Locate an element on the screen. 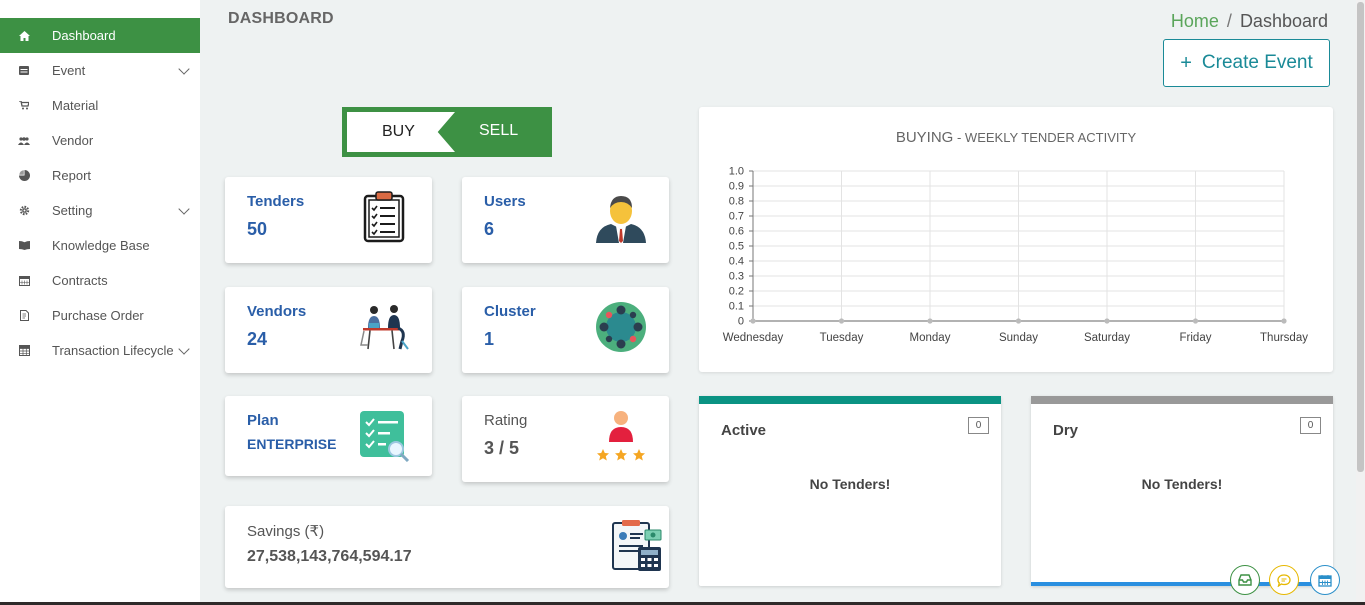 The width and height of the screenshot is (1365, 605). gear-icon is located at coordinates (24, 211).